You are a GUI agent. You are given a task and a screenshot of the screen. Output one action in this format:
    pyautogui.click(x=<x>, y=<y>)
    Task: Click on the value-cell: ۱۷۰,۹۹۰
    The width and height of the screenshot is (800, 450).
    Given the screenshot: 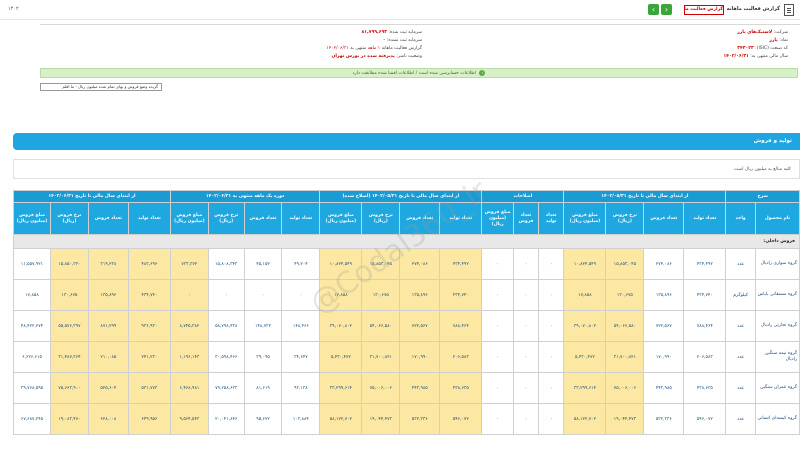 What is the action you would take?
    pyautogui.click(x=664, y=357)
    